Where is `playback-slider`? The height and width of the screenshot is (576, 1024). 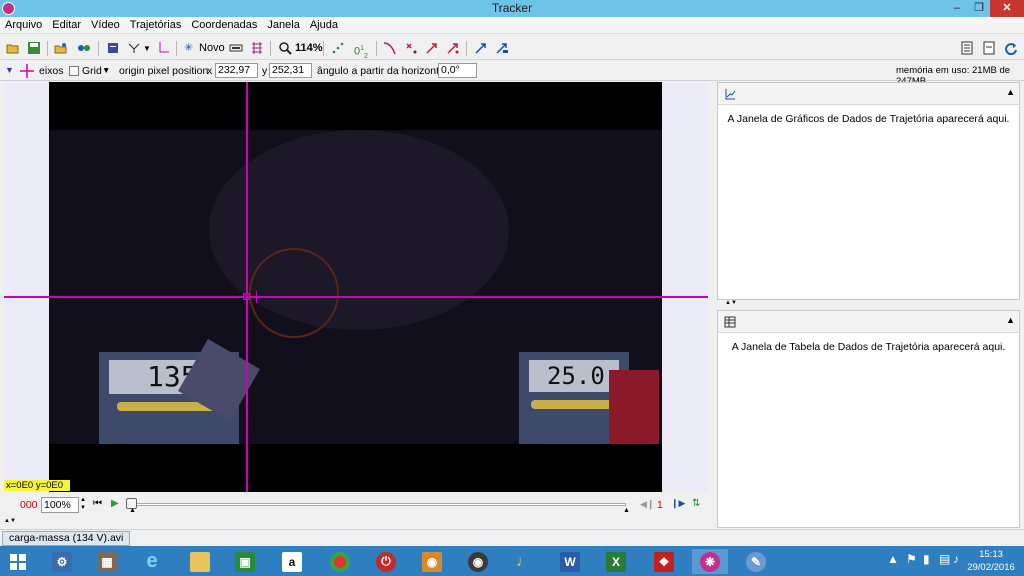 playback-slider is located at coordinates (379, 504).